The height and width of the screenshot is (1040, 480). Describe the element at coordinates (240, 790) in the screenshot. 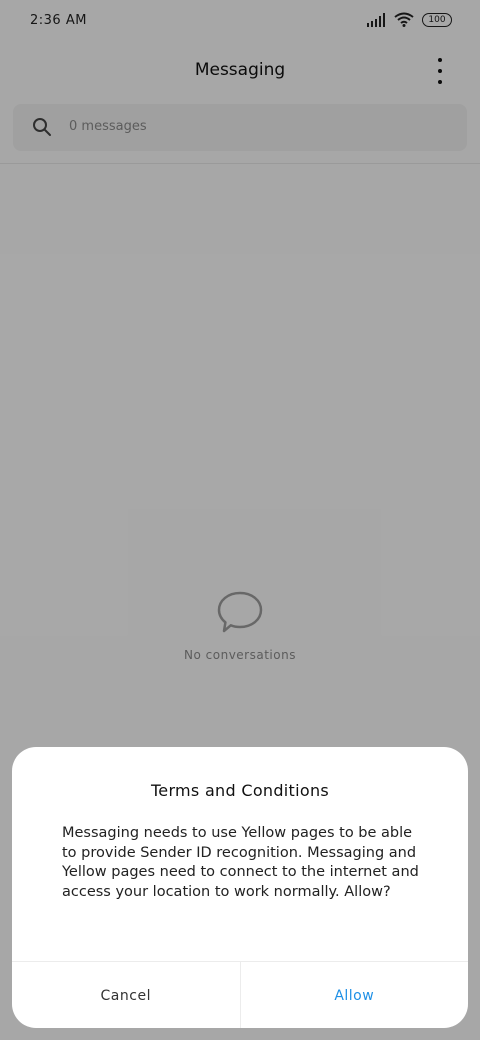

I see `dialog-title: Terms and Conditions` at that location.